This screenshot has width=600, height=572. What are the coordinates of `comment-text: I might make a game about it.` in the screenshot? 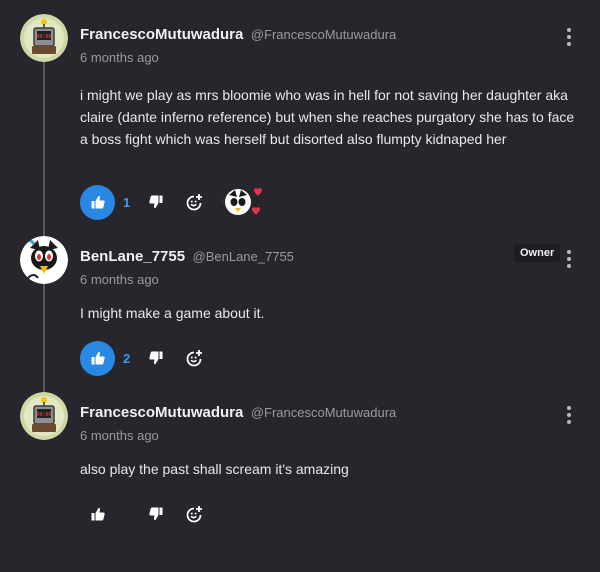 It's located at (172, 313).